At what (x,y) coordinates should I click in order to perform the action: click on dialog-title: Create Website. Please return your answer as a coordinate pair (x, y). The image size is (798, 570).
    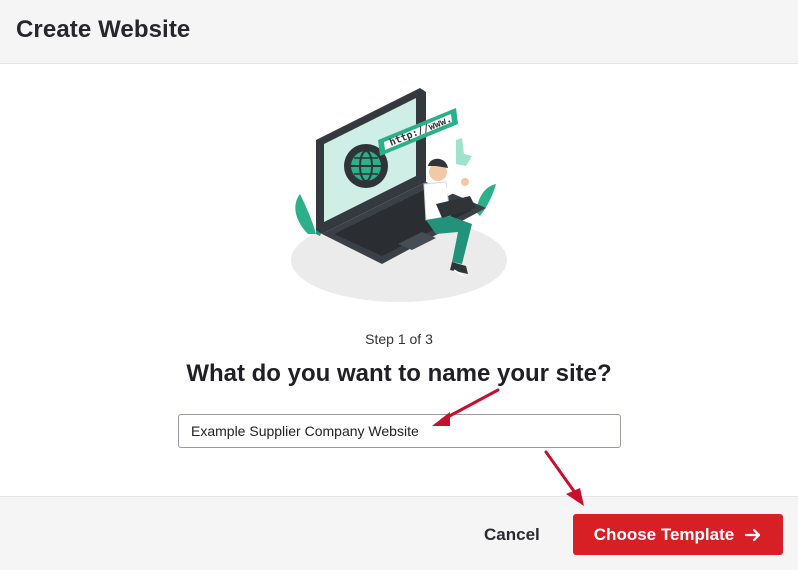
    Looking at the image, I should click on (103, 29).